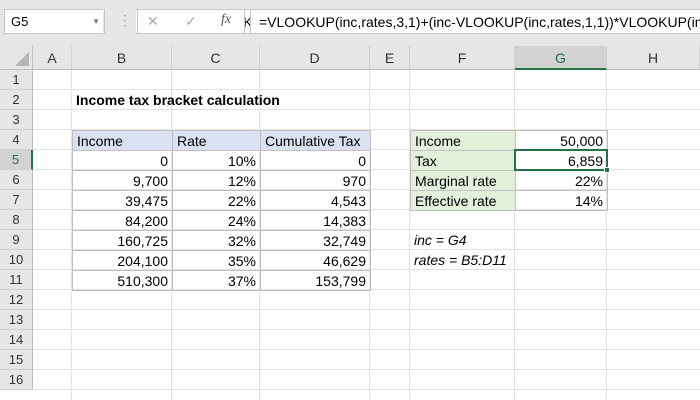  I want to click on rates-header-cell: Income, so click(122, 140).